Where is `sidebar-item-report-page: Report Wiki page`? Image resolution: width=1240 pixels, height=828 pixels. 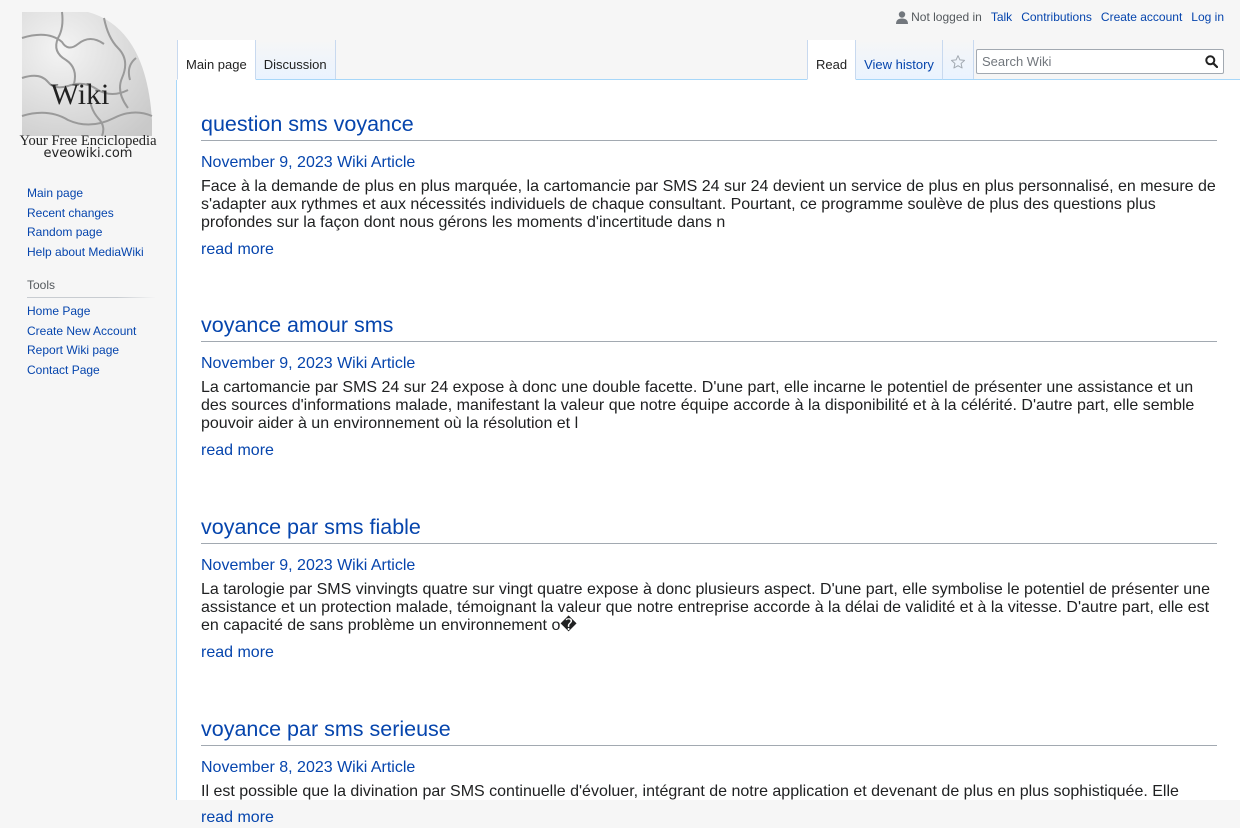
sidebar-item-report-page: Report Wiki page is located at coordinates (91, 351).